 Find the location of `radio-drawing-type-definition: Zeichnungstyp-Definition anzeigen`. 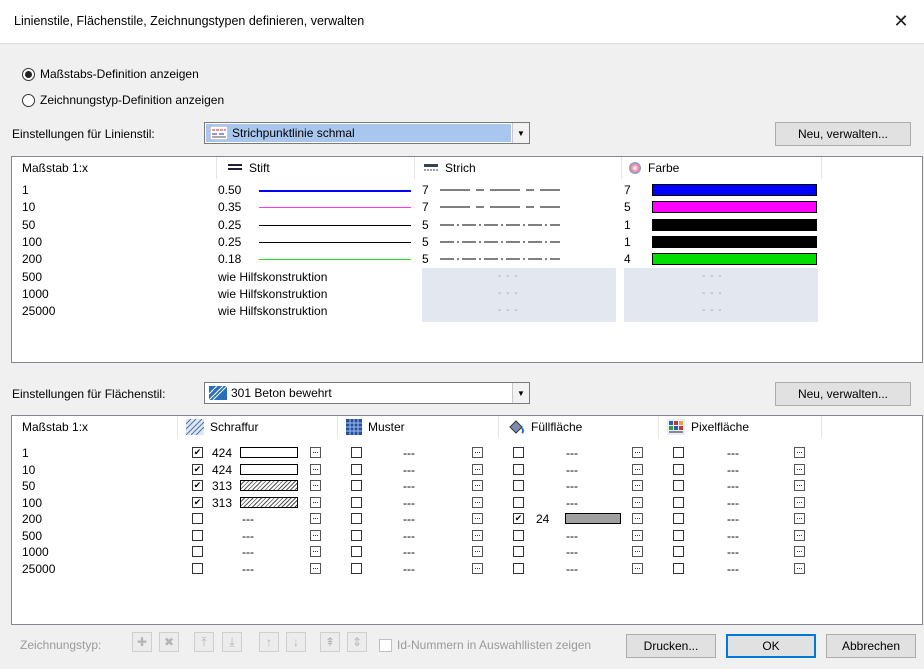

radio-drawing-type-definition: Zeichnungstyp-Definition anzeigen is located at coordinates (123, 100).